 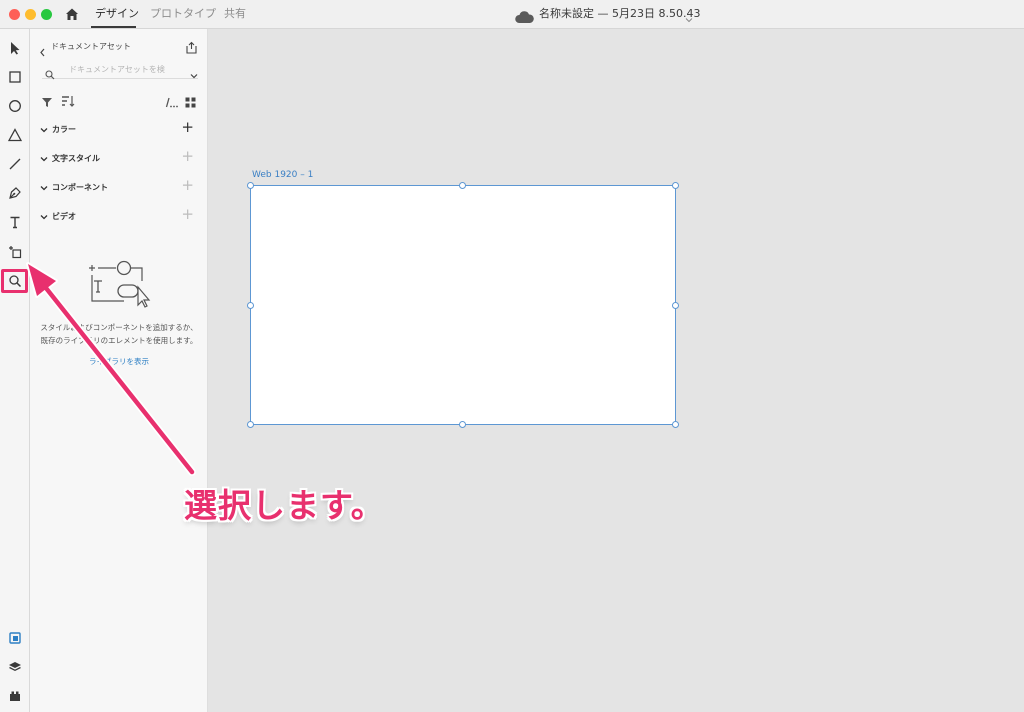 I want to click on annotation-arrow-icon, so click(x=111, y=369).